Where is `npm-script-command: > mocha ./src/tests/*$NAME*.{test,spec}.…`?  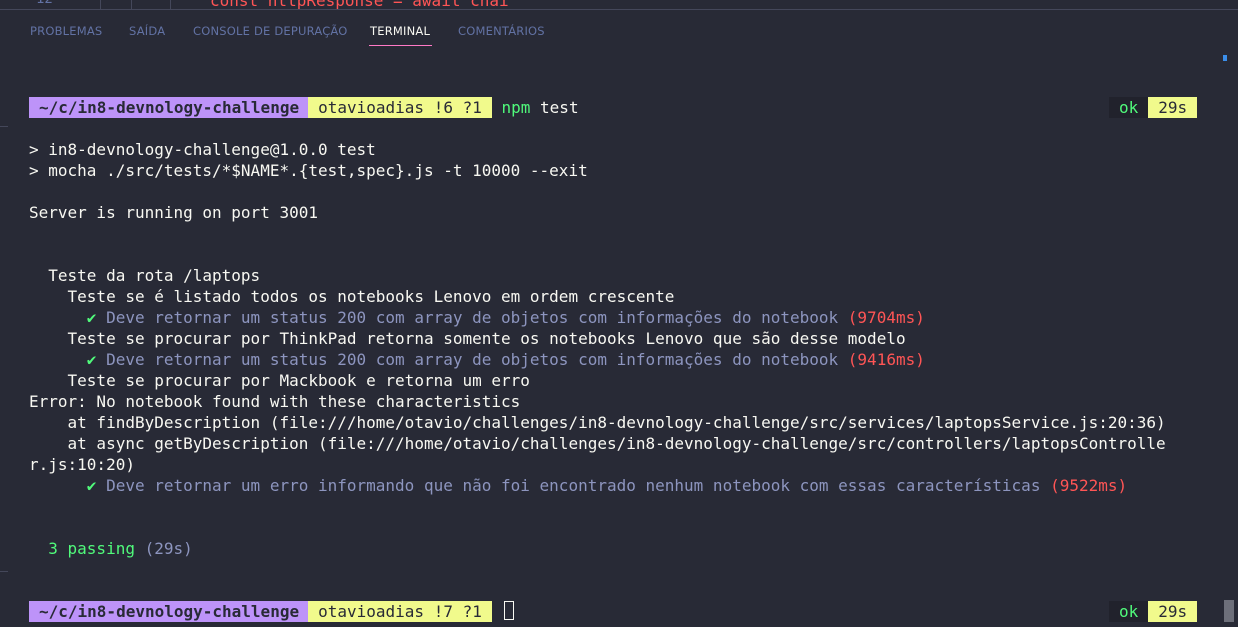
npm-script-command: > mocha ./src/tests/*$NAME*.{test,spec}.… is located at coordinates (308, 170).